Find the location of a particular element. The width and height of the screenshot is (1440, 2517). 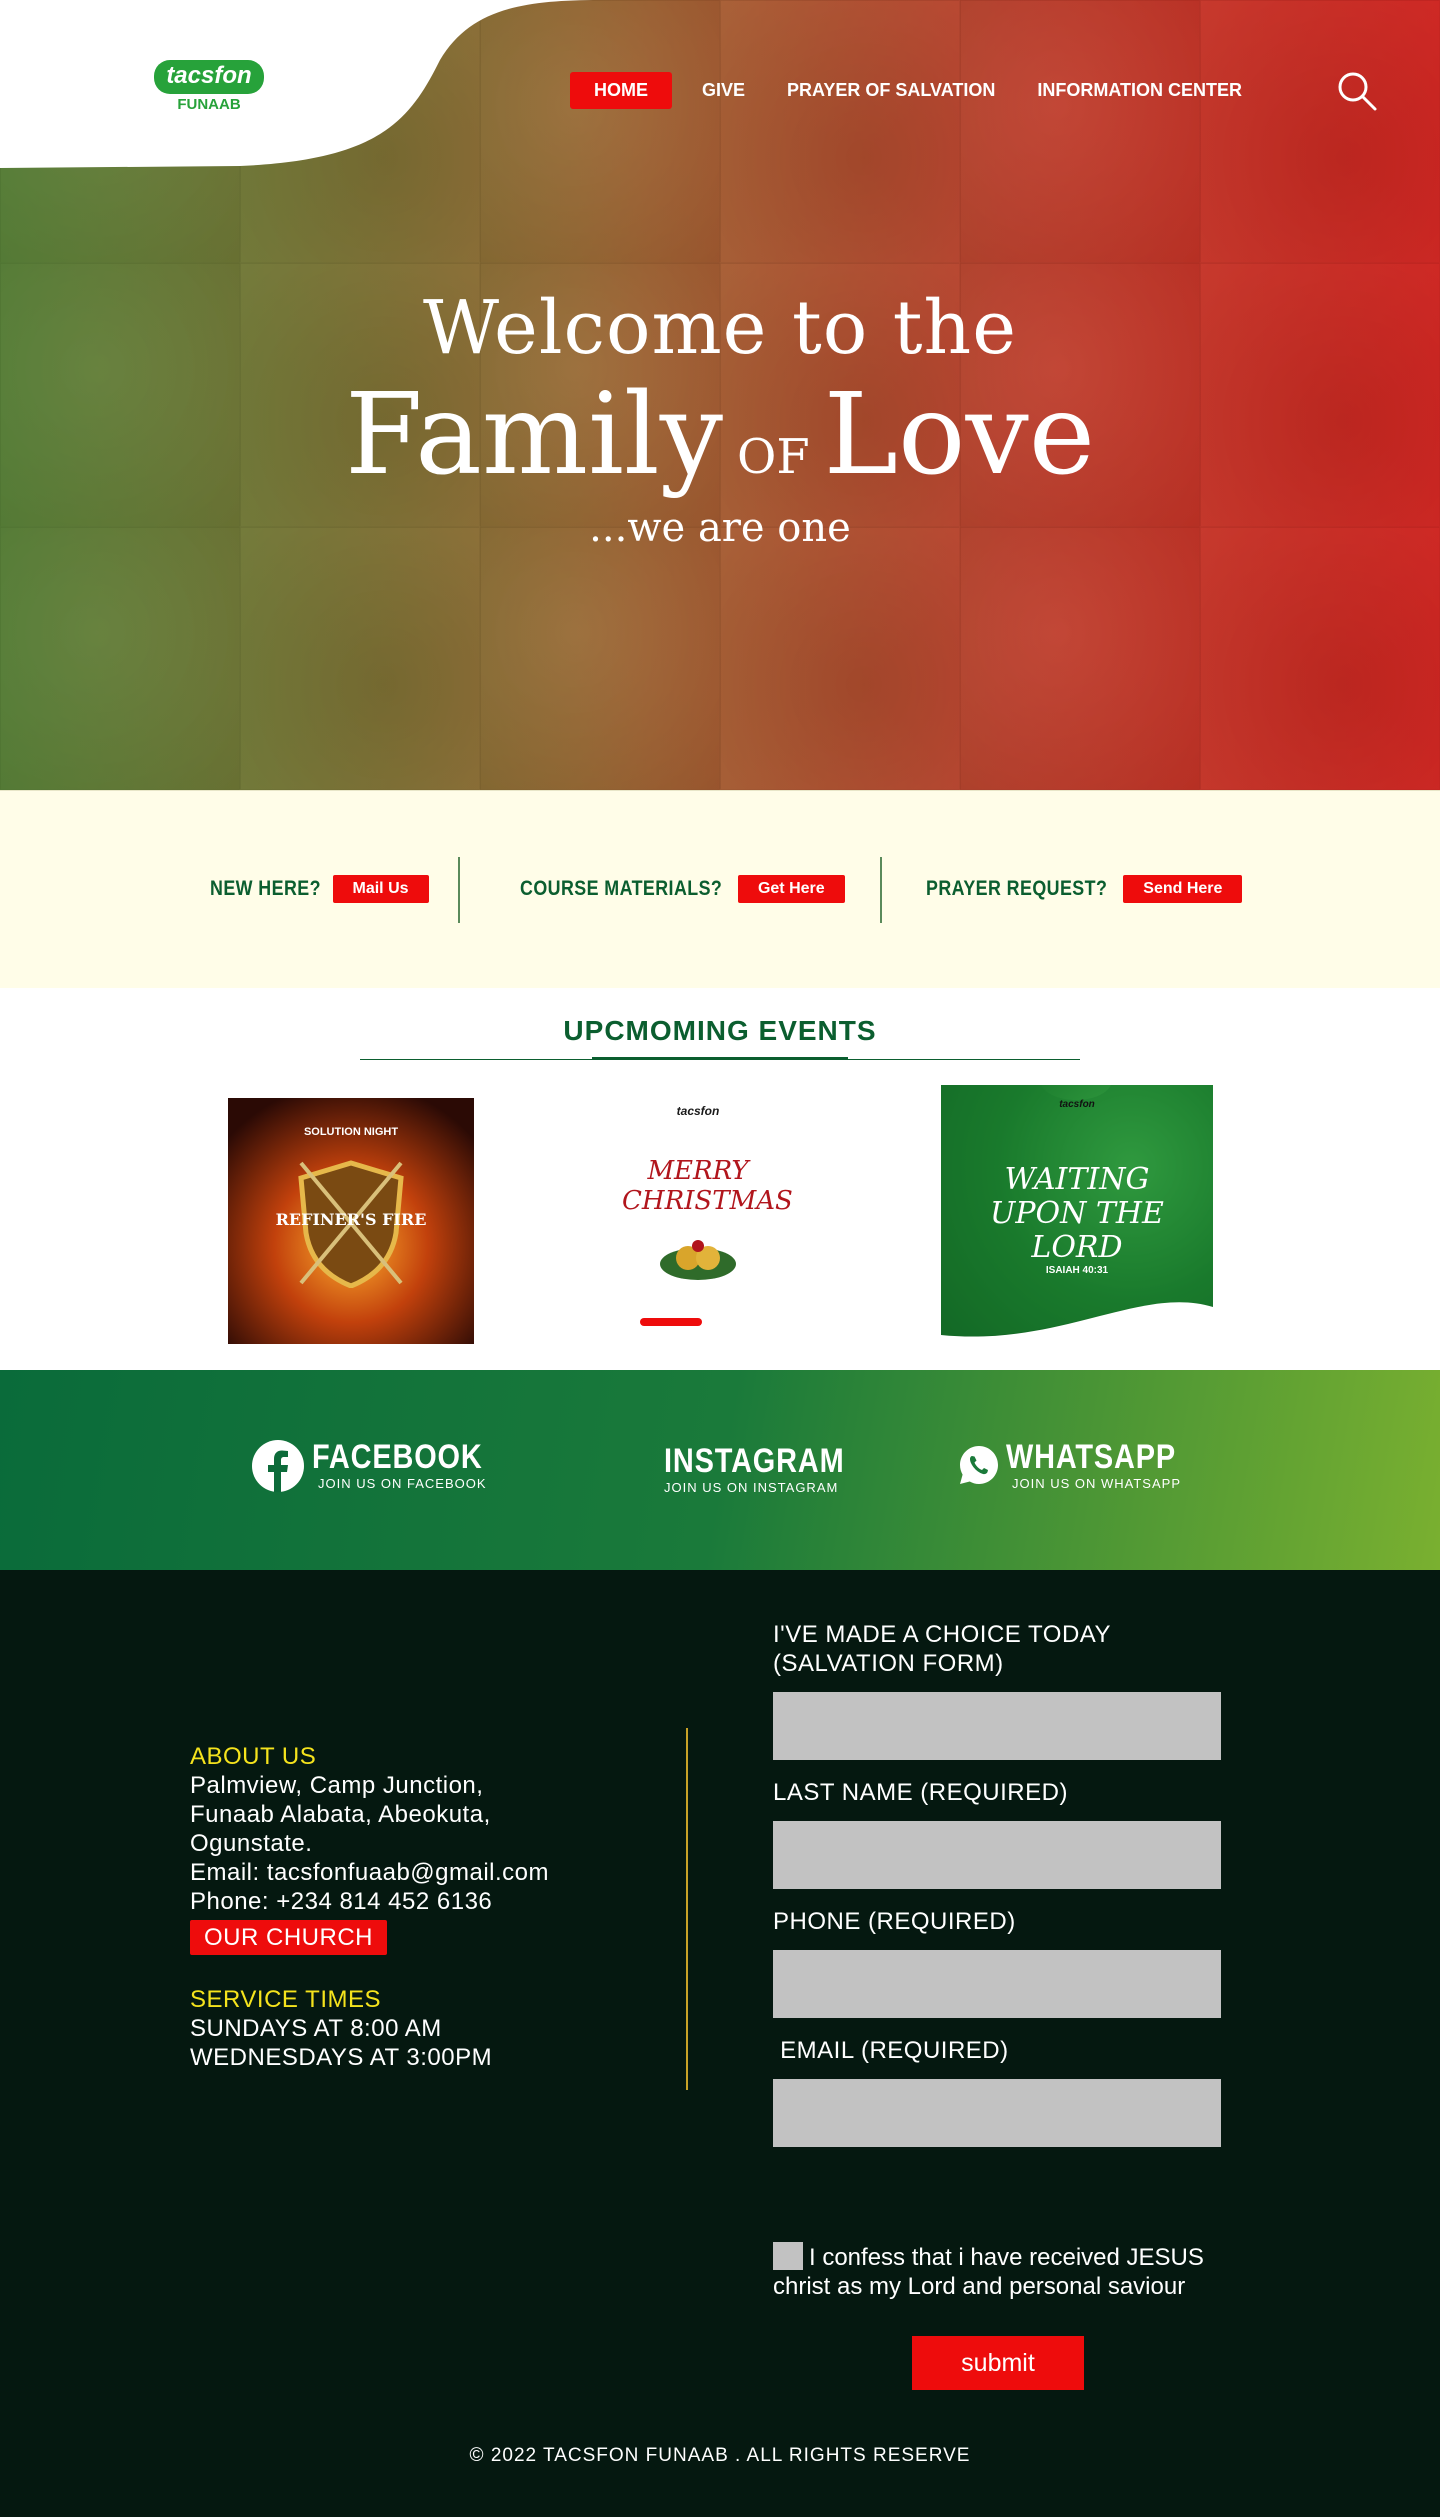

service-time-wednesday: WEDNESDAYS AT 3:00PM is located at coordinates (341, 2057).